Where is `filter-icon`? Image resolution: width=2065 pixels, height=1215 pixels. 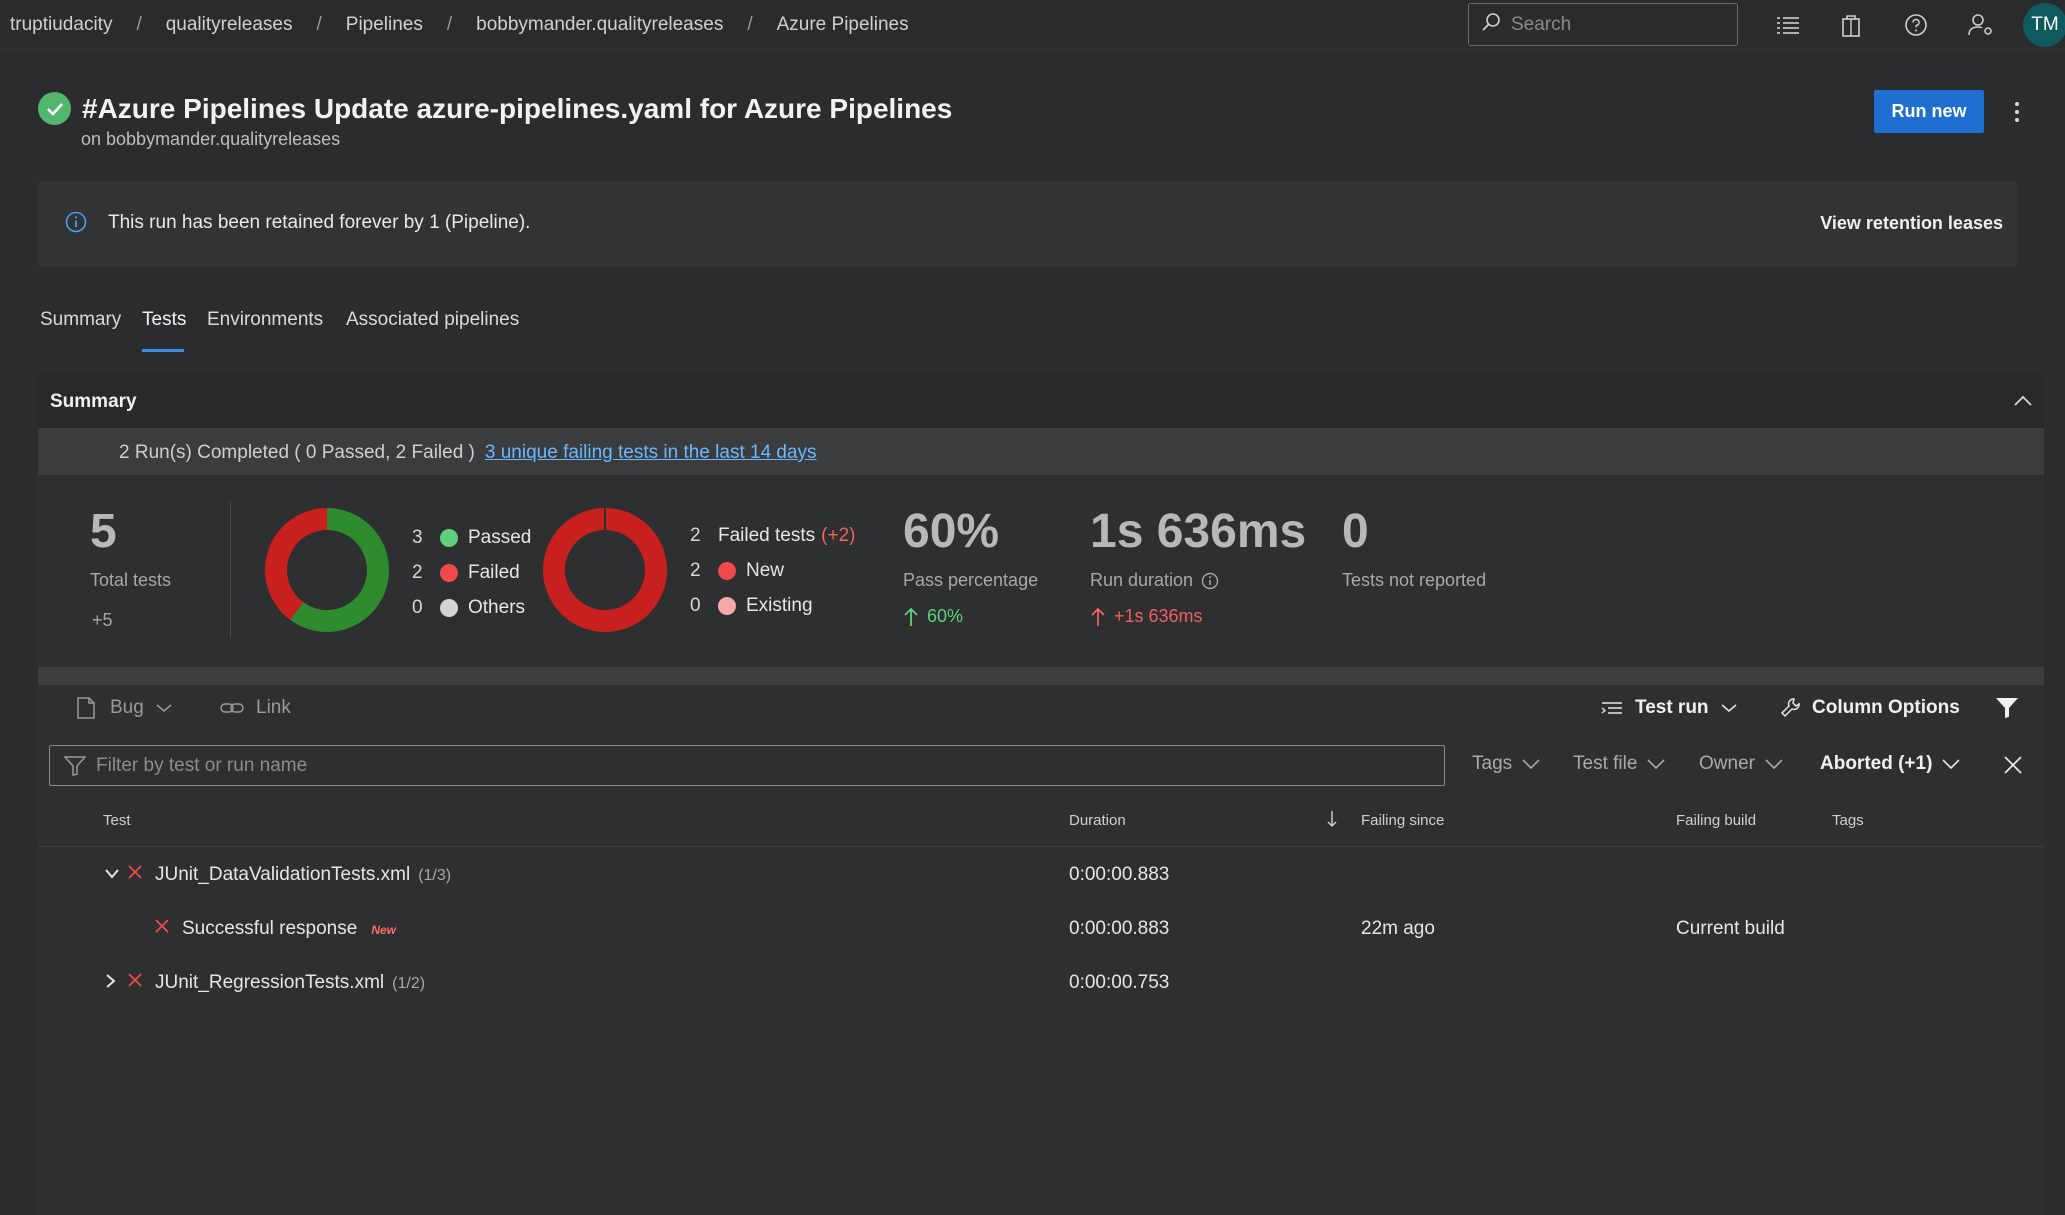 filter-icon is located at coordinates (75, 765).